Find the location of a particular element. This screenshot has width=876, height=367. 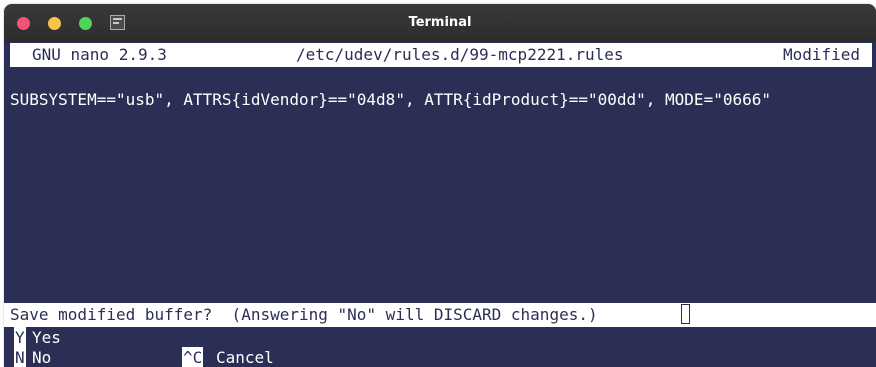

no-label: No is located at coordinates (41, 357).